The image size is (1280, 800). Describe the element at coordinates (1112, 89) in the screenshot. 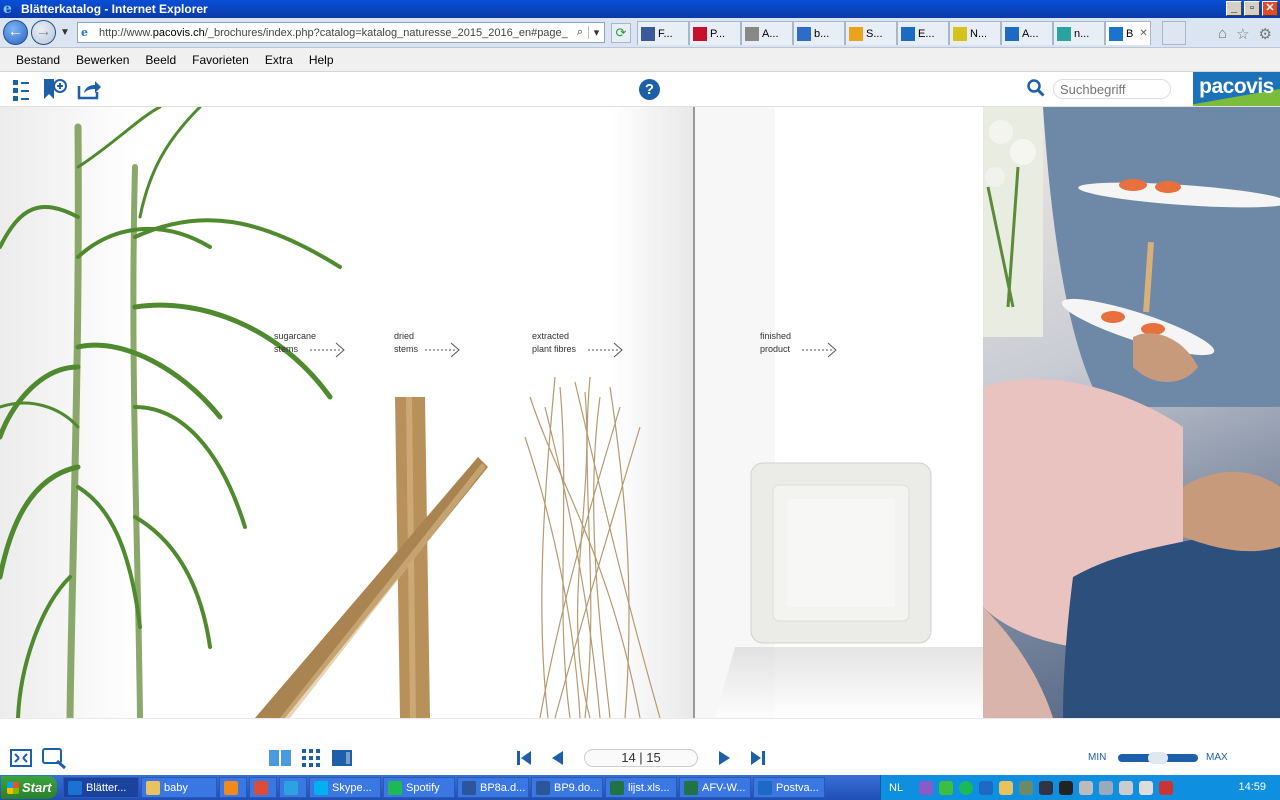

I see `search-input` at that location.